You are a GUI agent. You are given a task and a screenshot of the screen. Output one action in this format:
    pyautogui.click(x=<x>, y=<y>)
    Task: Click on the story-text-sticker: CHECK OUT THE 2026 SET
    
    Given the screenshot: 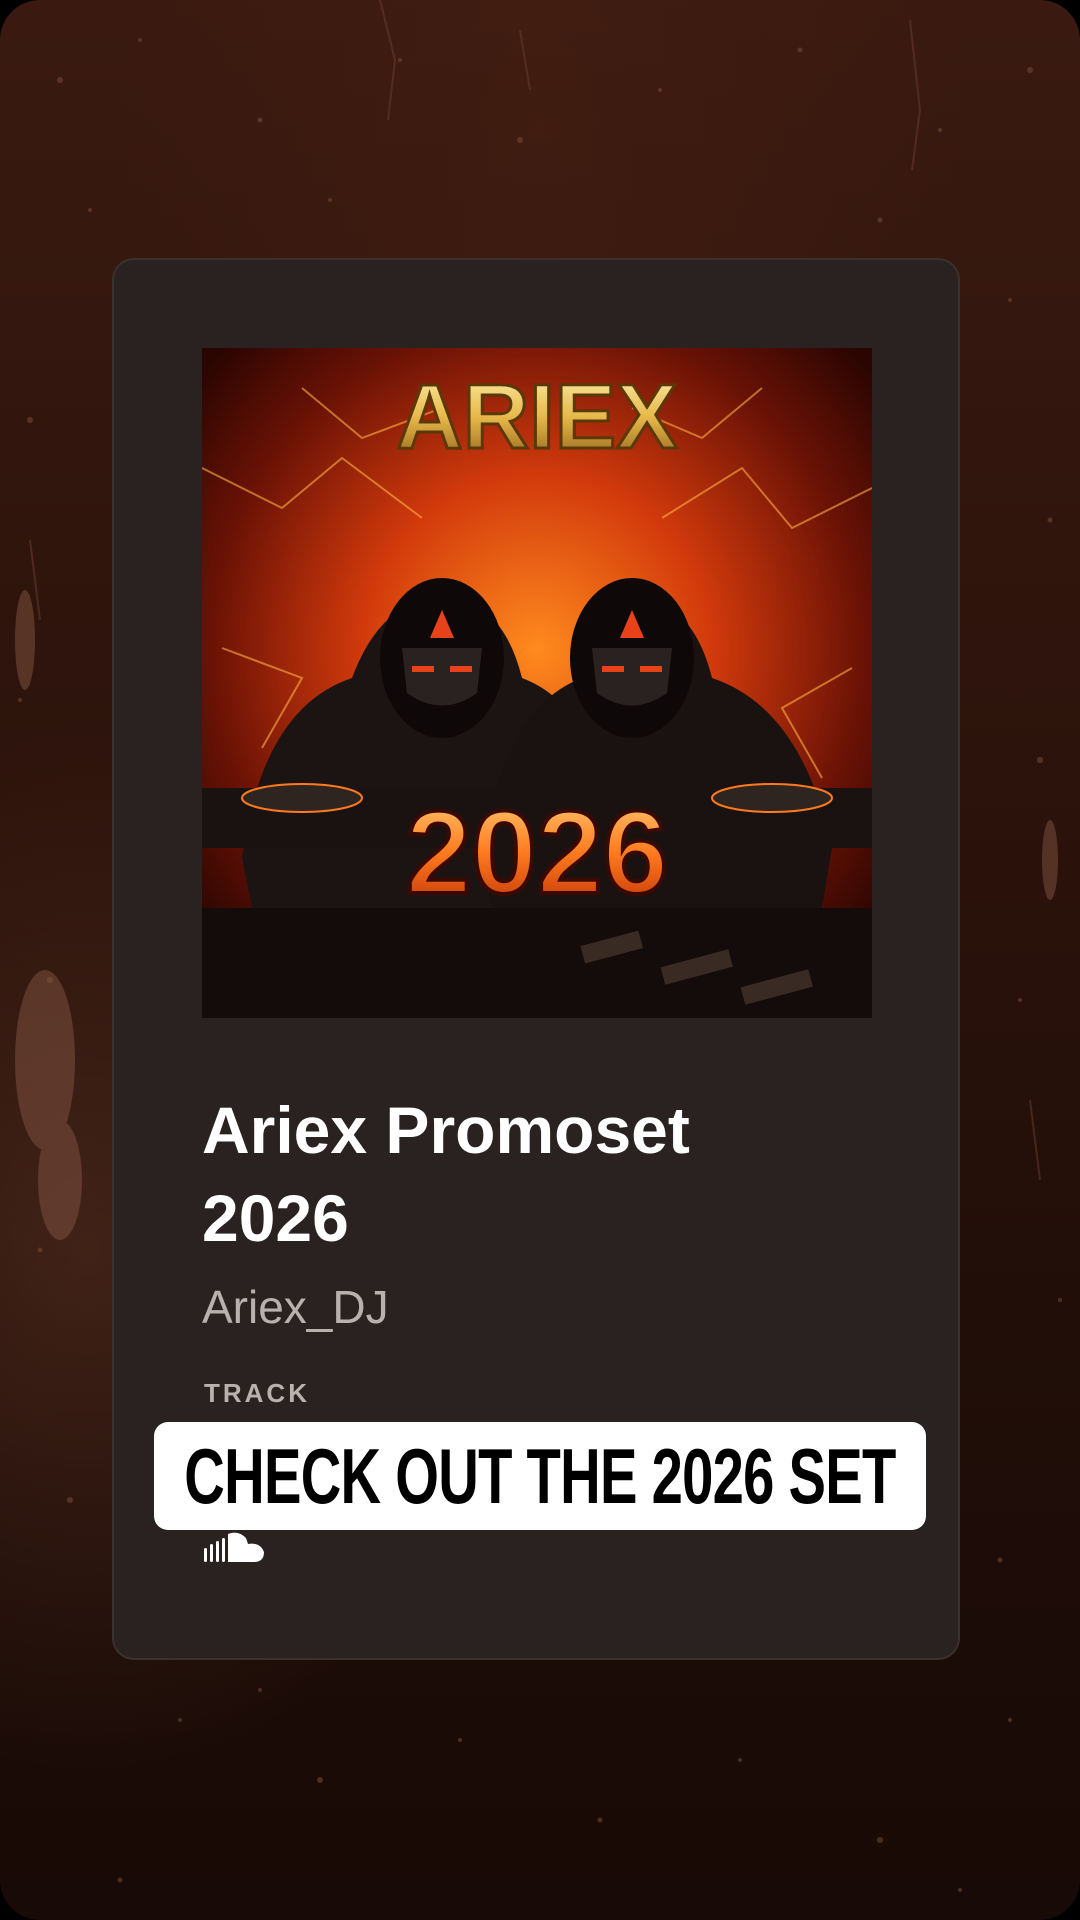 What is the action you would take?
    pyautogui.click(x=540, y=1476)
    